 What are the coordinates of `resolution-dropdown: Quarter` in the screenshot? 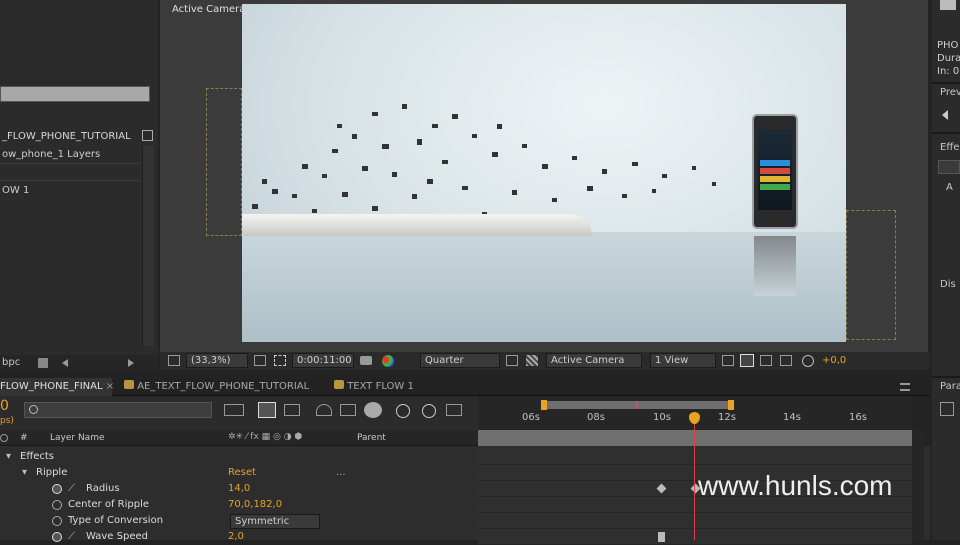 It's located at (460, 360).